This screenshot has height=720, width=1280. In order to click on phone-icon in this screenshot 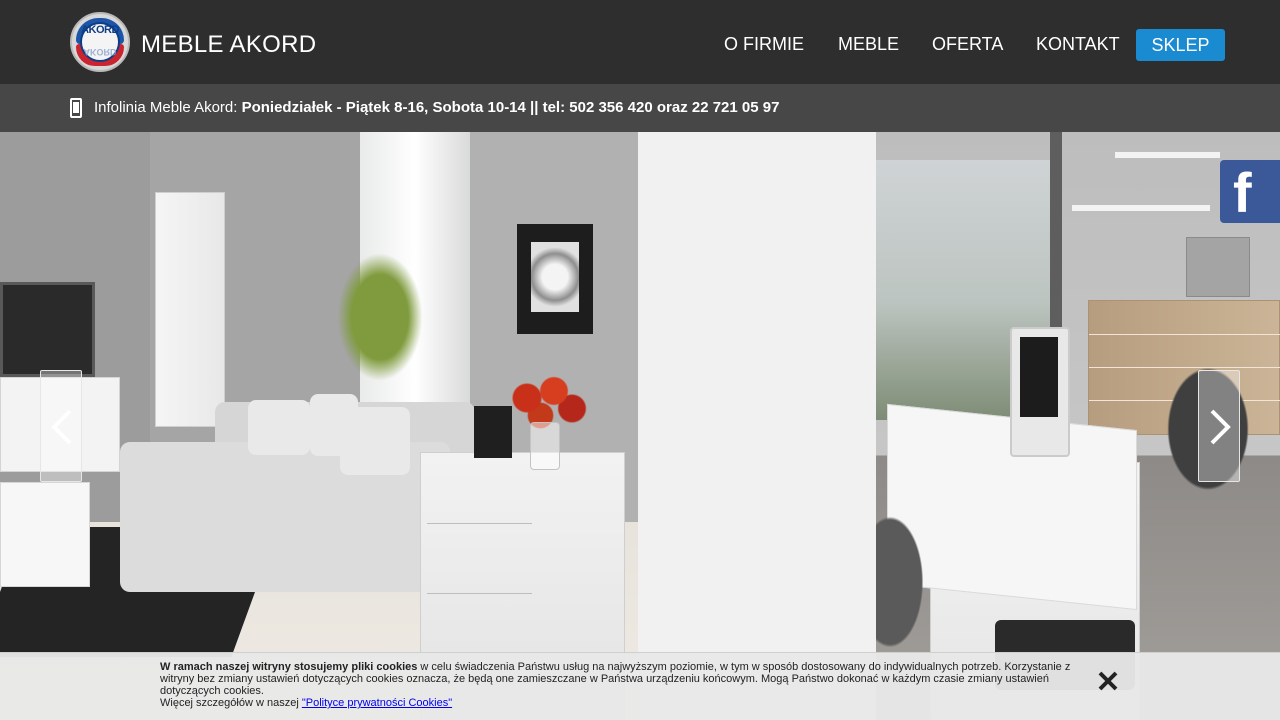, I will do `click(76, 108)`.